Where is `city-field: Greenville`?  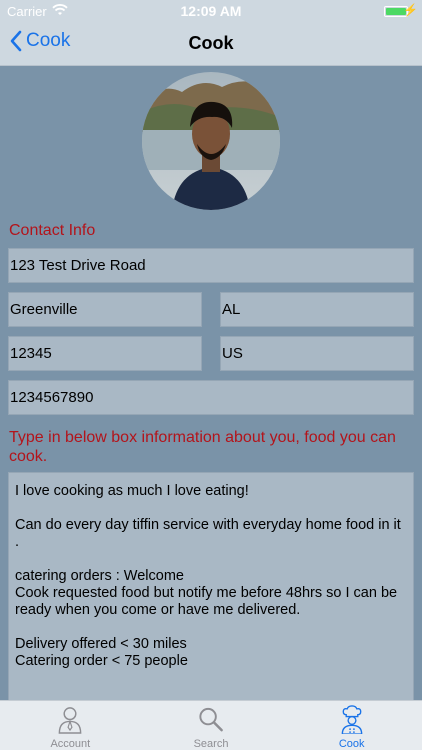 city-field: Greenville is located at coordinates (105, 309).